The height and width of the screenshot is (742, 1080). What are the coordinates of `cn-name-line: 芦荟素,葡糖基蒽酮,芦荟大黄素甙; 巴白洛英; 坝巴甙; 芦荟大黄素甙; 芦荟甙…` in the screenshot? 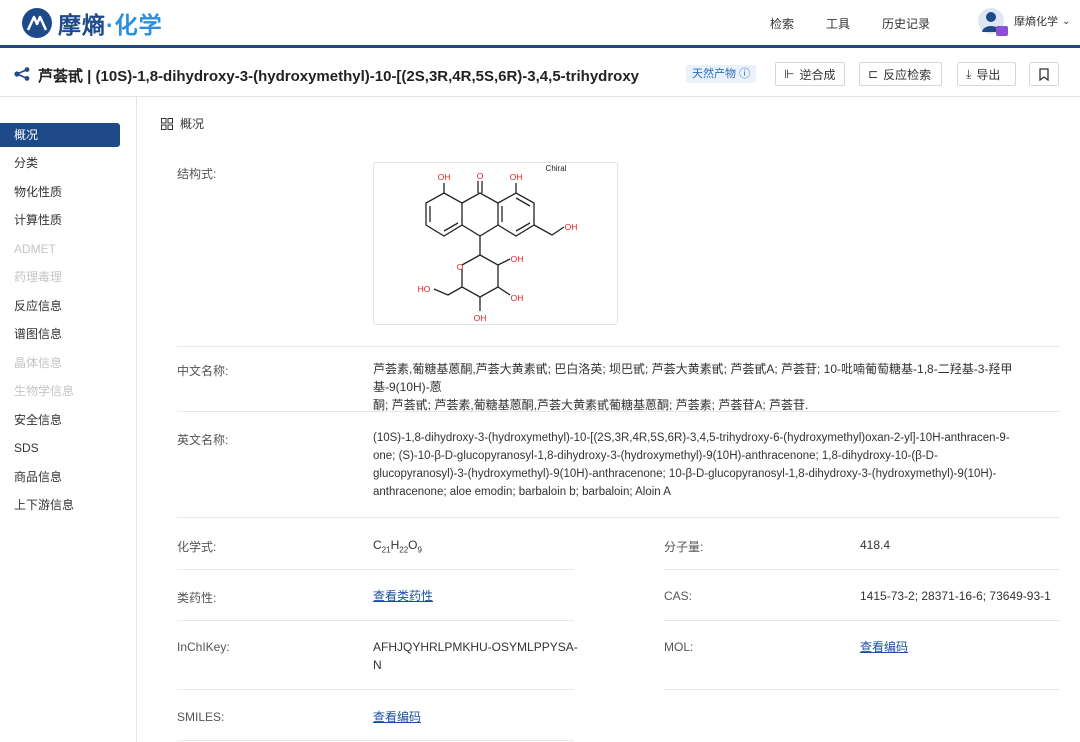 It's located at (693, 378).